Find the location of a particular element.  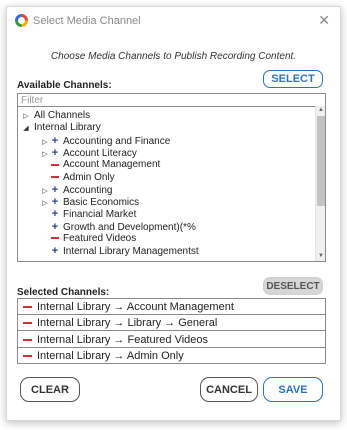

tree-item-label: Accounting and Finance is located at coordinates (117, 141).